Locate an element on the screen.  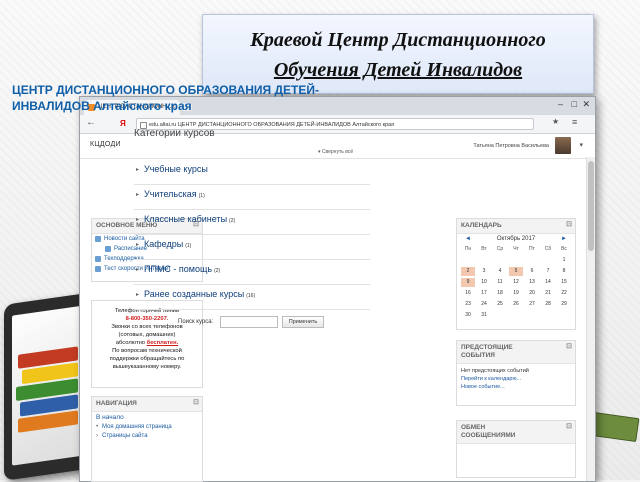
nav-item-label: Страницы сайта is located at coordinates (125, 436).